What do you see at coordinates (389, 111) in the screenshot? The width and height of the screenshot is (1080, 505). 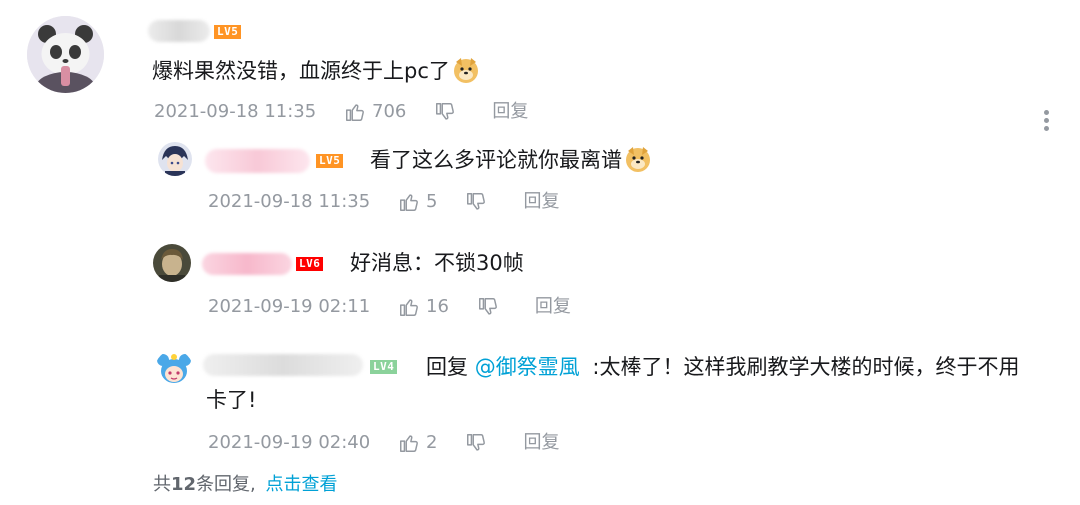 I see `like-count: 706` at bounding box center [389, 111].